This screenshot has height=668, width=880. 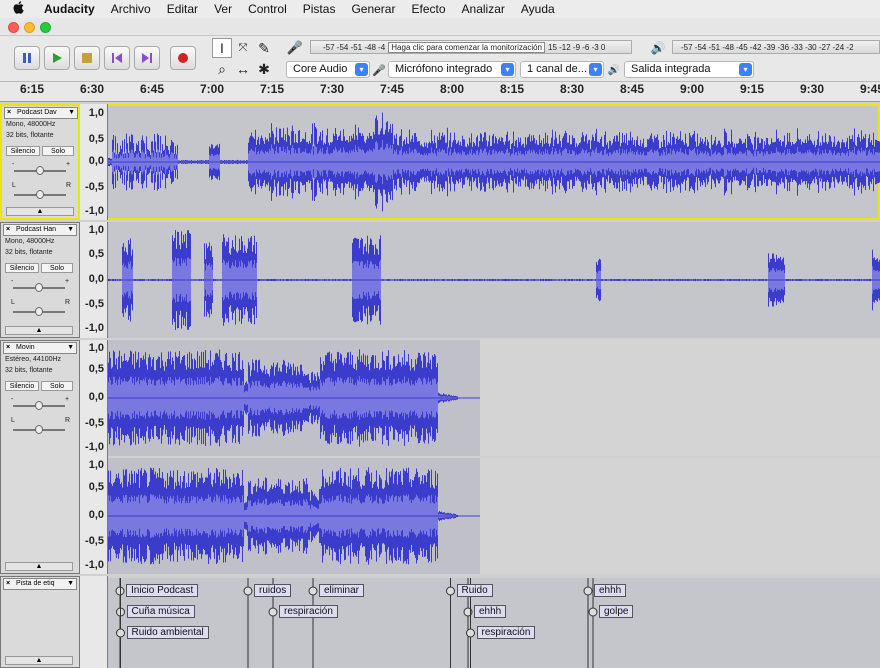 What do you see at coordinates (40, 230) in the screenshot?
I see `track-name-menu: × Podcast Han ▼` at bounding box center [40, 230].